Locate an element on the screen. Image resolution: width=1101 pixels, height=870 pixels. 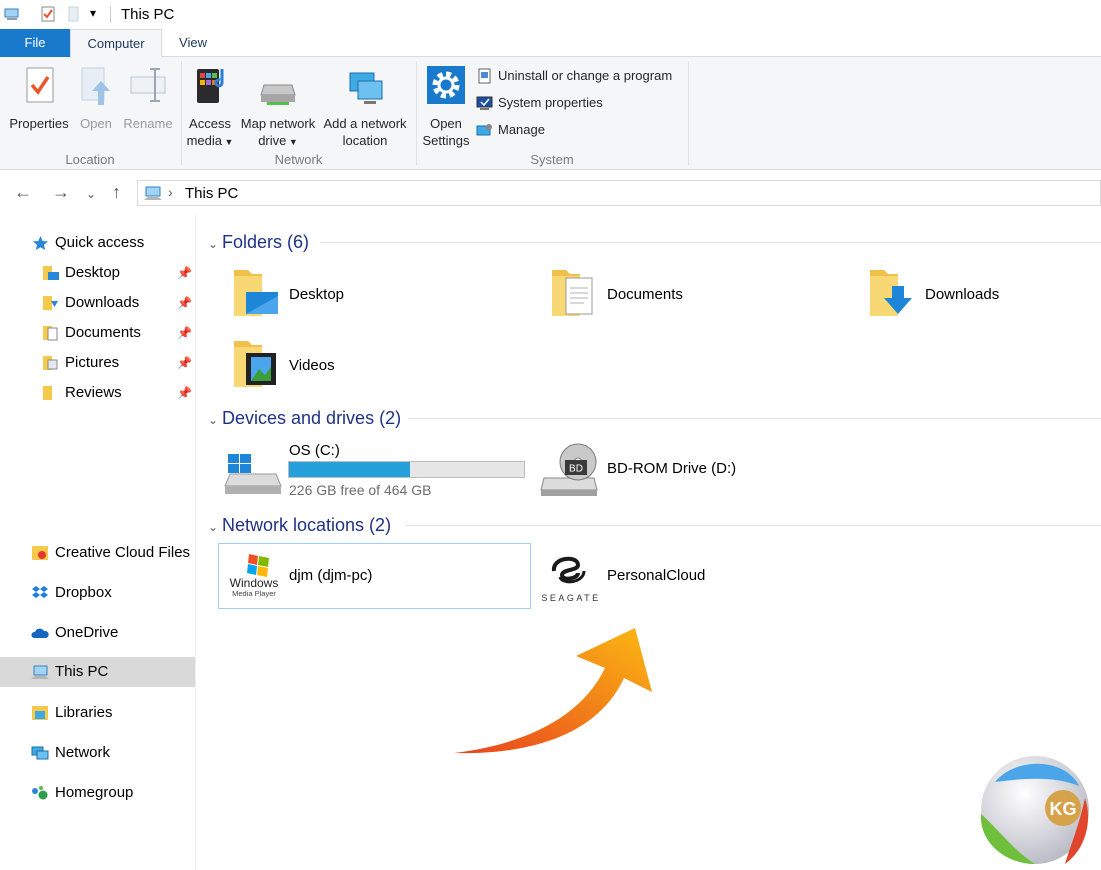
drive-label: BD-ROM Drive (D:) is located at coordinates (672, 468).